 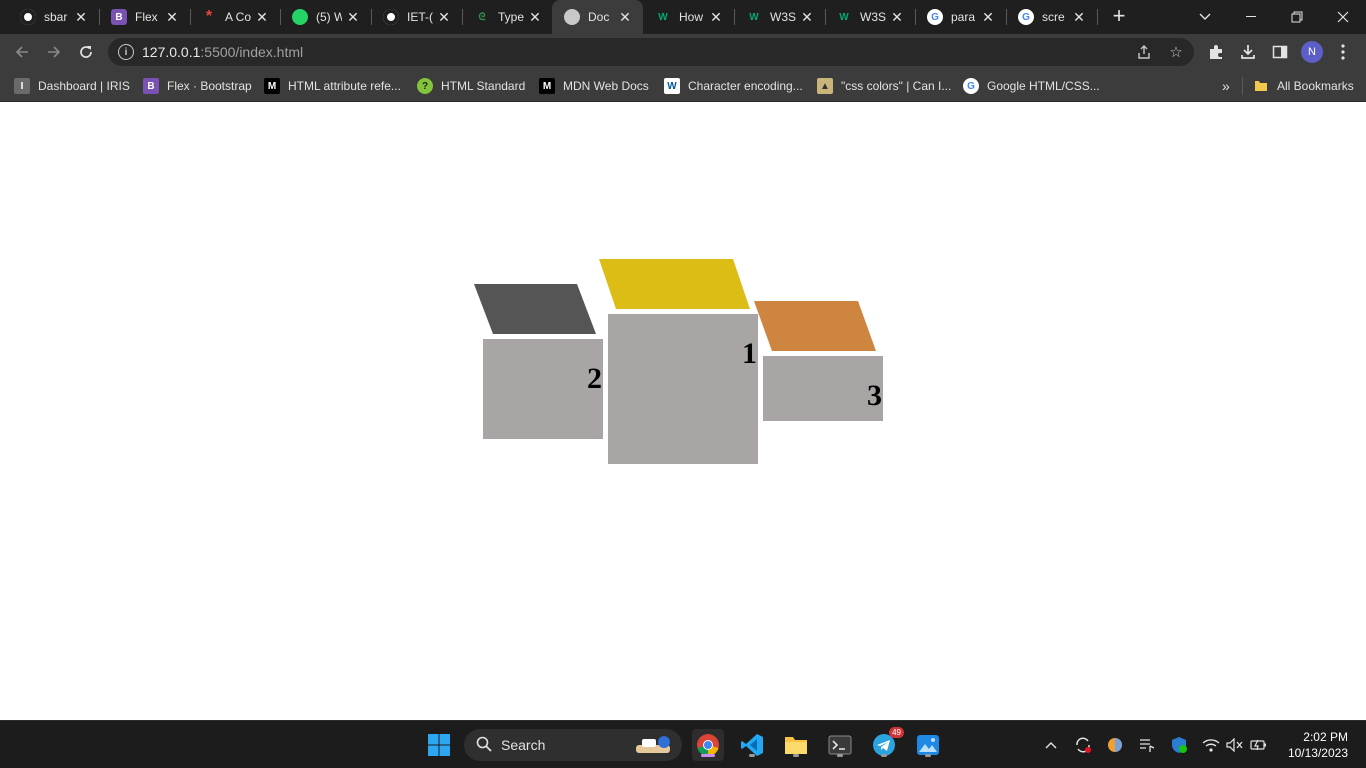 I want to click on volume-muted-icon, so click(x=1235, y=745).